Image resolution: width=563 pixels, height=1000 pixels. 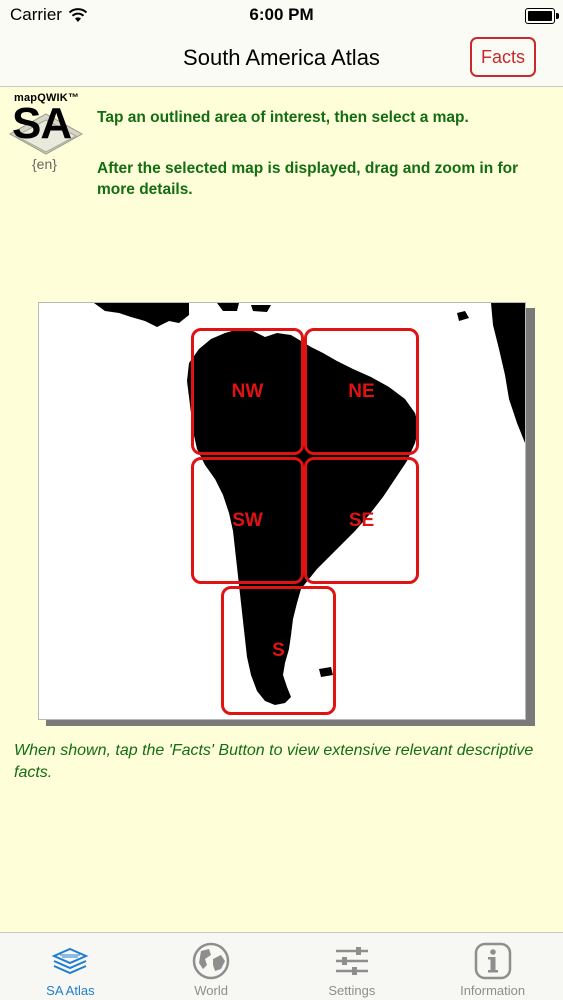 I want to click on app-logo: mapQWIK™ SA {en}, so click(x=46, y=135).